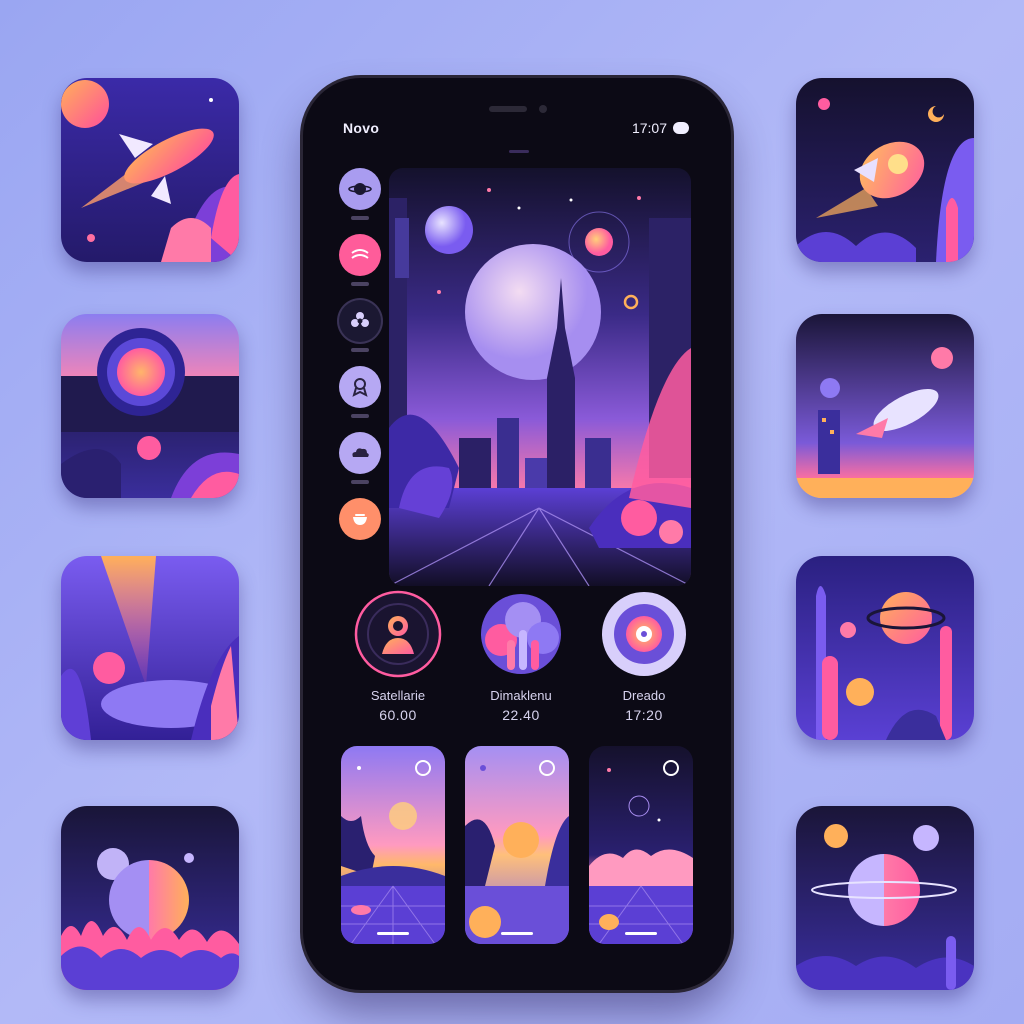  What do you see at coordinates (521, 715) in the screenshot?
I see `stat-value: 22.40` at bounding box center [521, 715].